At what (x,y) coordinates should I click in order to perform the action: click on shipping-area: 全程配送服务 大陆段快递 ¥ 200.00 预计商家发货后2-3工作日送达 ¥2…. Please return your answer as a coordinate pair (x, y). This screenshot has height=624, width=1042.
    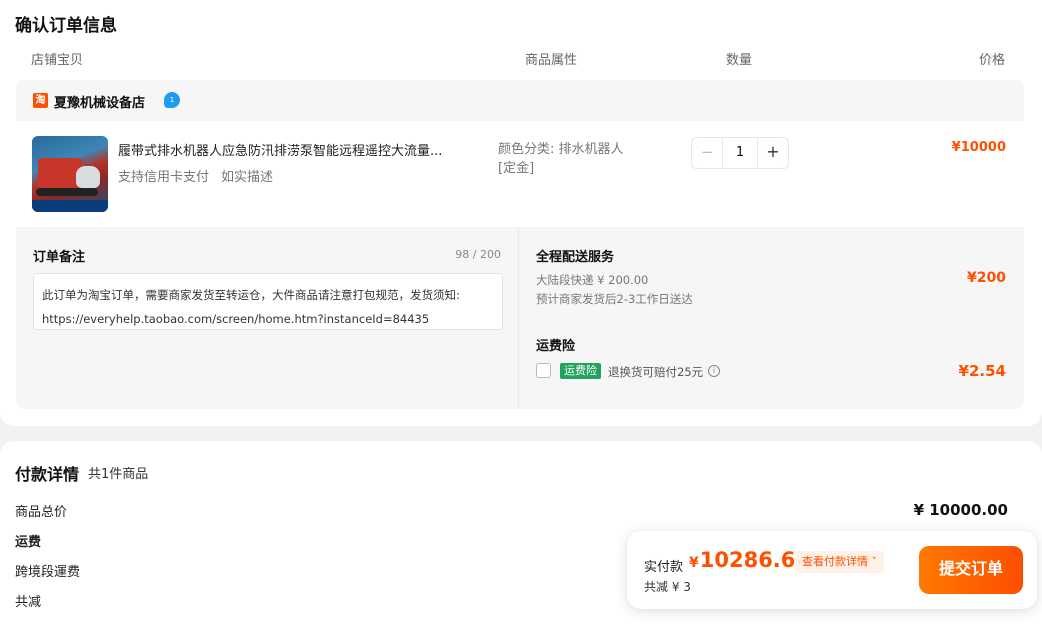
    Looking at the image, I should click on (771, 318).